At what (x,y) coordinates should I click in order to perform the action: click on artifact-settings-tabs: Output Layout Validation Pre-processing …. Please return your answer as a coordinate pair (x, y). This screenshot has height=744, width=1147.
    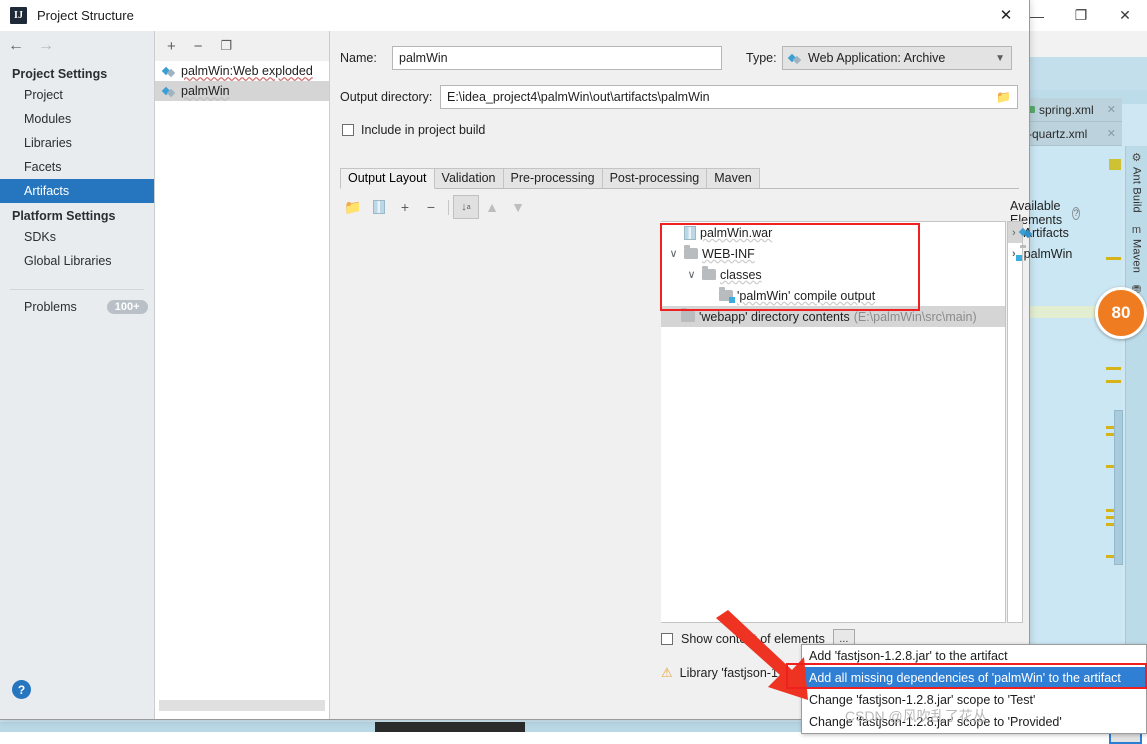
    Looking at the image, I should click on (679, 178).